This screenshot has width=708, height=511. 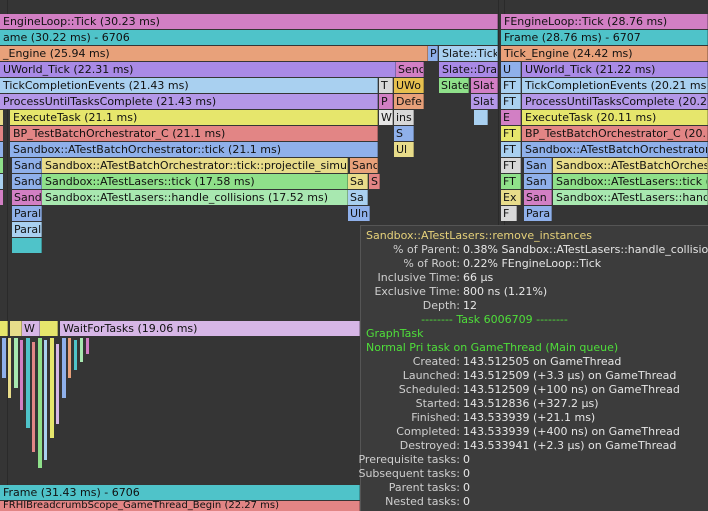 What do you see at coordinates (194, 133) in the screenshot?
I see `event-bp-test-batch-orchestrator: BP_TestBatchOrchestrator_C (21.1 ms)` at bounding box center [194, 133].